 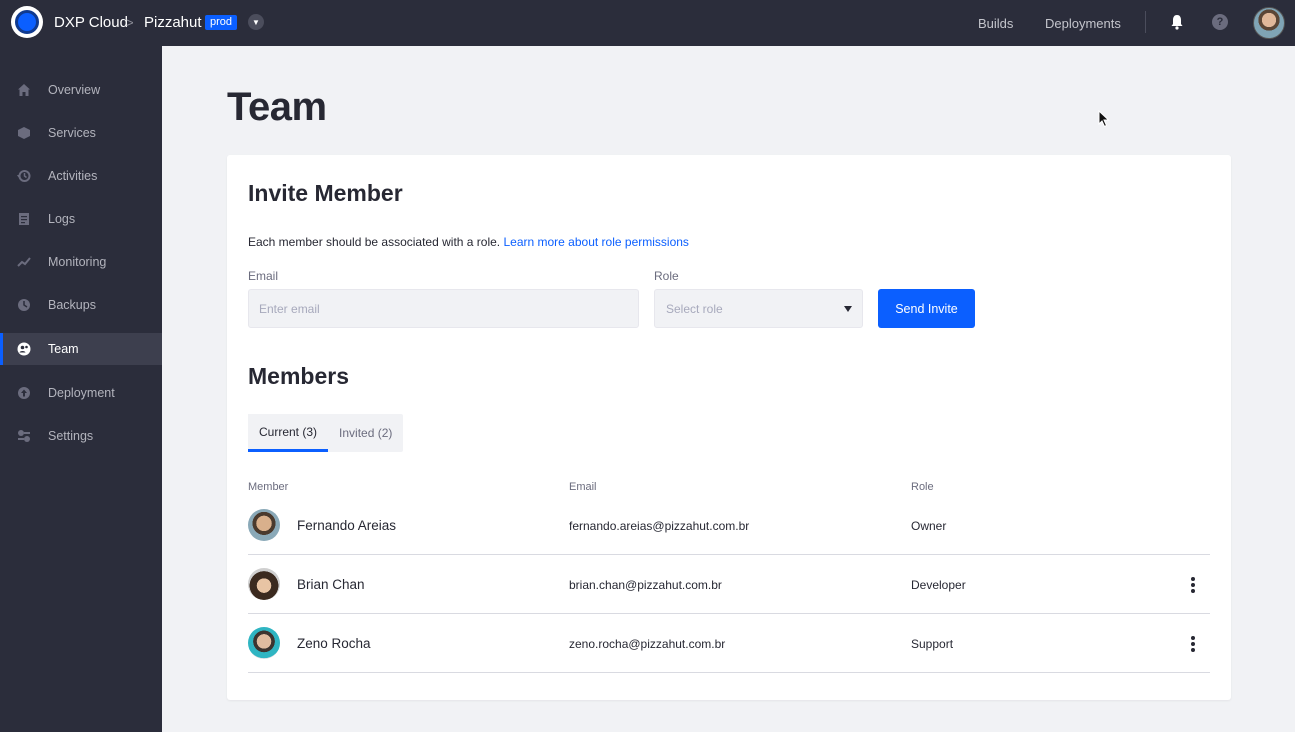 I want to click on sidebar-item-label: Backups, so click(x=72, y=305).